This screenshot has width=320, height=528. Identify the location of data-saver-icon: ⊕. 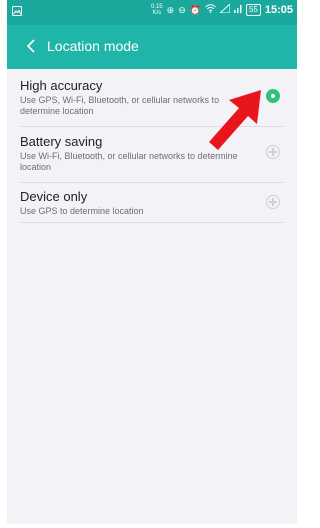
(170, 10).